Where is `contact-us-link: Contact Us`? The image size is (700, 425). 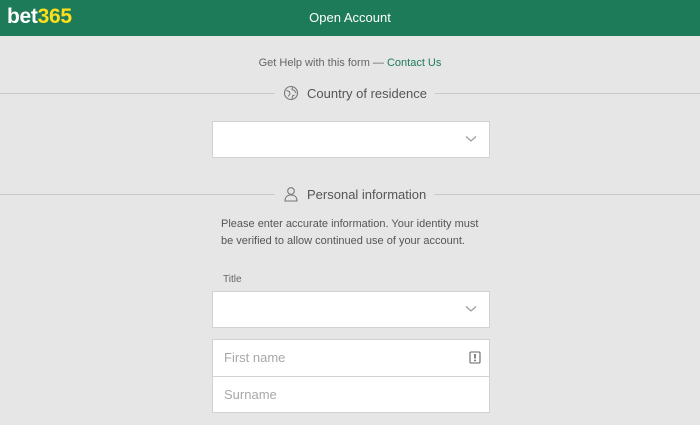
contact-us-link: Contact Us is located at coordinates (414, 63).